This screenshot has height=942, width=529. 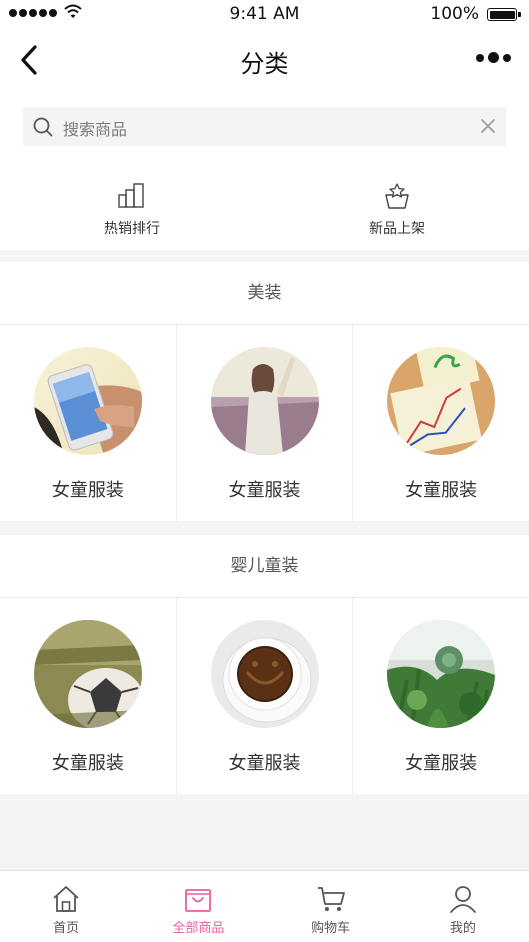 I want to click on search-input: 搜索商品, so click(x=264, y=126).